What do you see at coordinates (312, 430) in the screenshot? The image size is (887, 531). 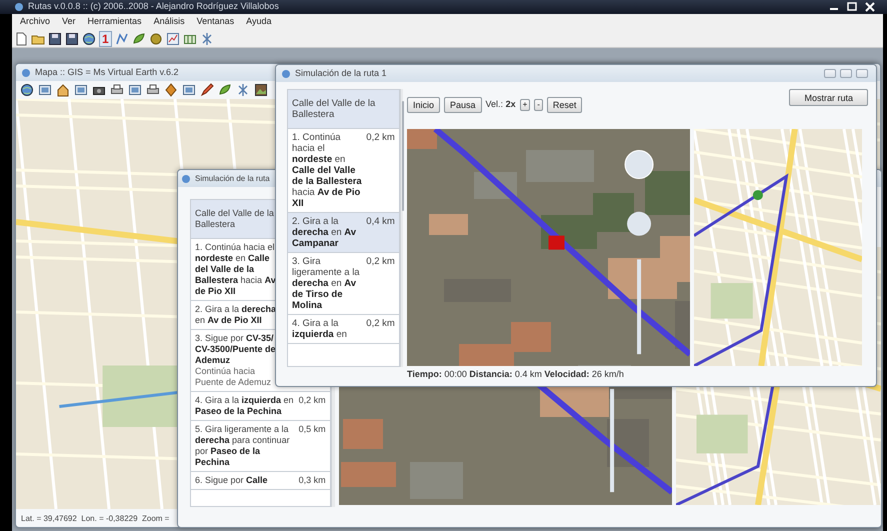 I see `step-distance: 0,5 km` at bounding box center [312, 430].